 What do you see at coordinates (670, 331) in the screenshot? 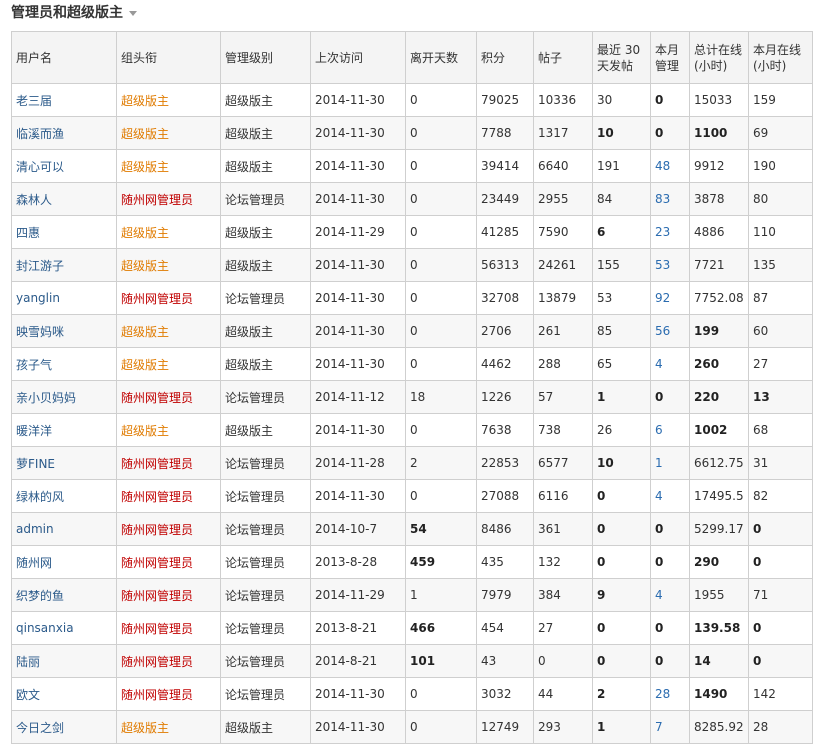
I see `month-manage-count: 56` at bounding box center [670, 331].